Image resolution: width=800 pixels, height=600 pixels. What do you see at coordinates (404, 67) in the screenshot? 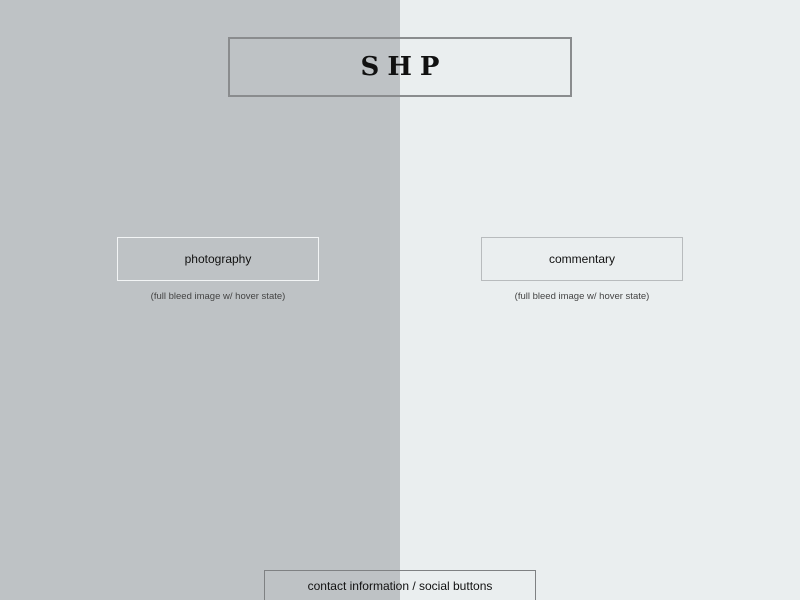
I see `logo-text: SHP` at bounding box center [404, 67].